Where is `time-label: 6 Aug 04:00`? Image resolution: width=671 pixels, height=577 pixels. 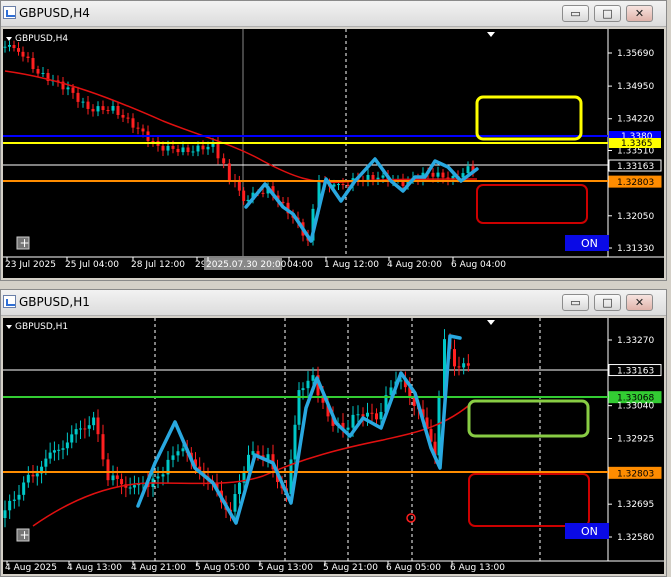 time-label: 6 Aug 04:00 is located at coordinates (478, 265).